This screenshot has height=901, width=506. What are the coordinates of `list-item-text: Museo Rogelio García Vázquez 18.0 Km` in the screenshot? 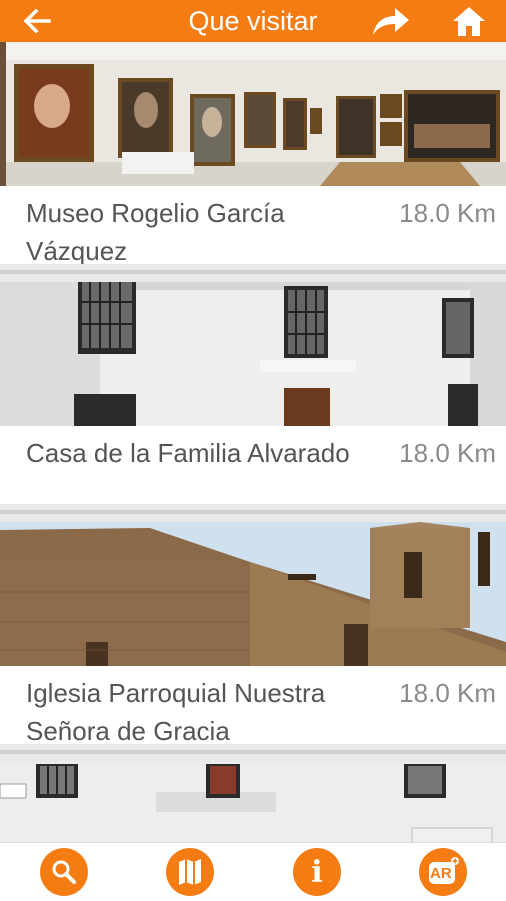 It's located at (253, 226).